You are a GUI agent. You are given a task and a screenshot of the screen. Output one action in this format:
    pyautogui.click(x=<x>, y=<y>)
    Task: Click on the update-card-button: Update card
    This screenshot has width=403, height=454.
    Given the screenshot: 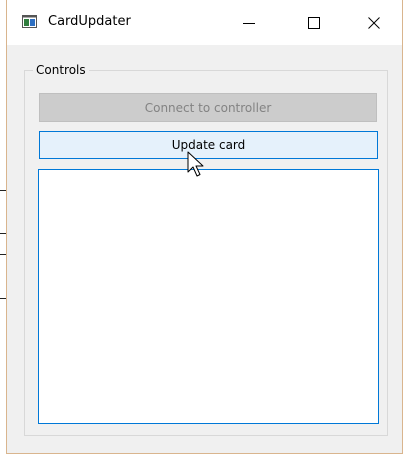 What is the action you would take?
    pyautogui.click(x=208, y=145)
    